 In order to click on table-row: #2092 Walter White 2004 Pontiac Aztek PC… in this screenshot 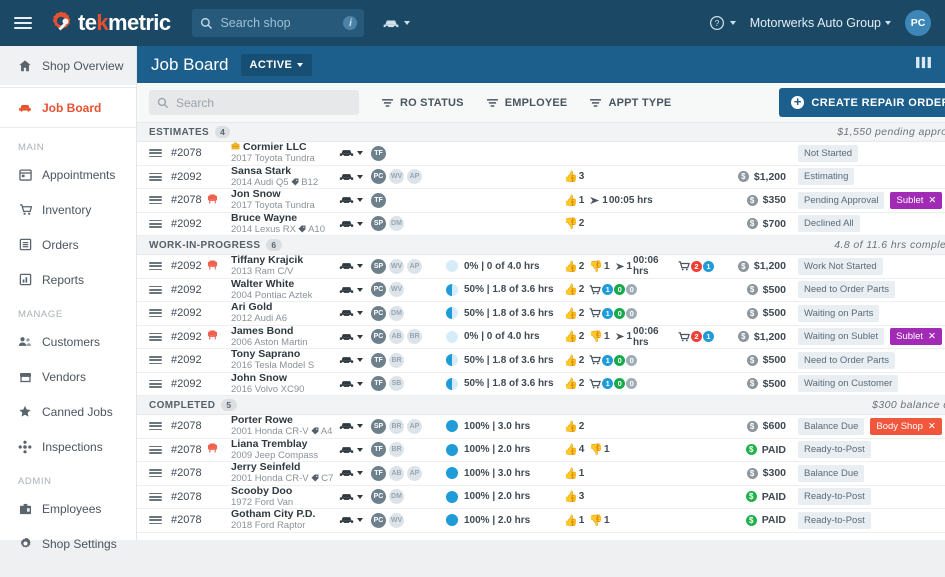, I will do `click(541, 290)`.